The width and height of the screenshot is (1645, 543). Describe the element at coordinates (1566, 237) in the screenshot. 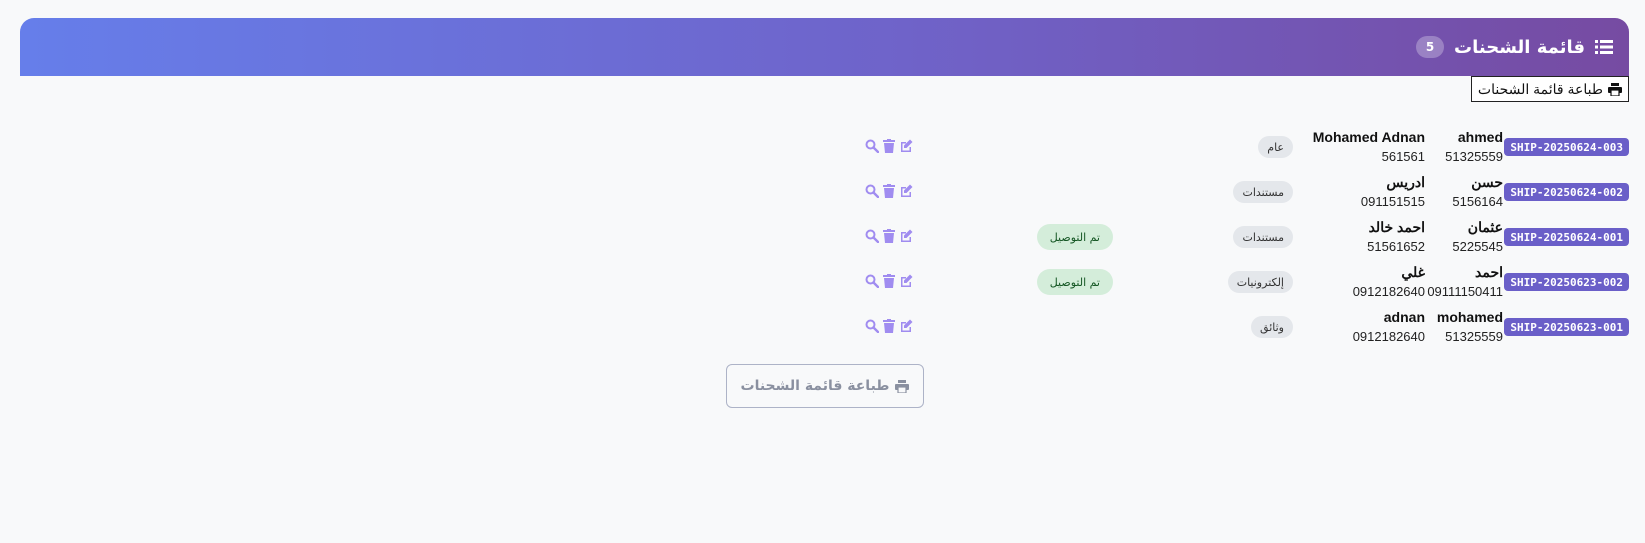

I see `shipment-id-badge: SHIP-20250624-001` at that location.